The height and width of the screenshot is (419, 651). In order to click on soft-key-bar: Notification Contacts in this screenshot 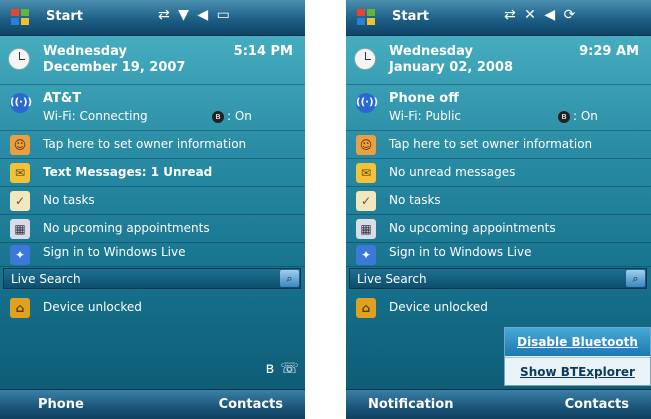, I will do `click(498, 404)`.